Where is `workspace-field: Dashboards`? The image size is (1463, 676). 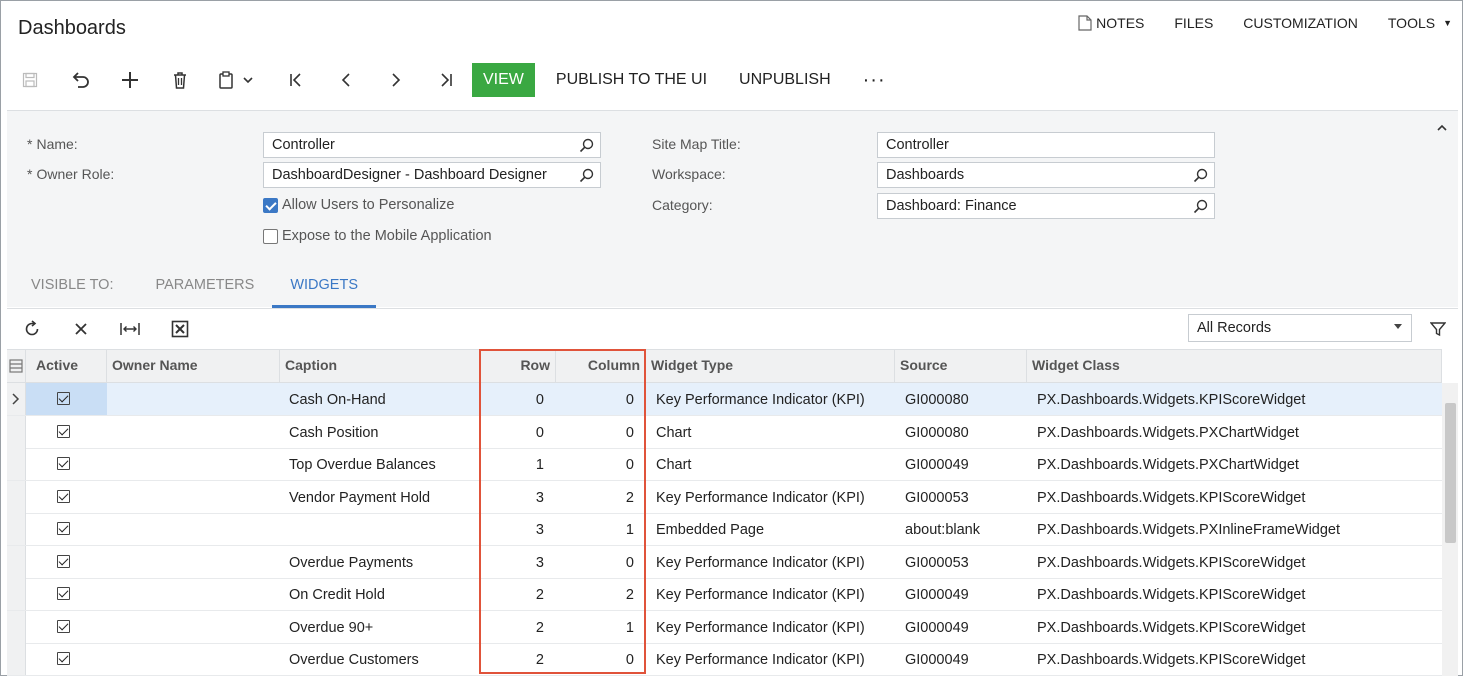
workspace-field: Dashboards is located at coordinates (1046, 175).